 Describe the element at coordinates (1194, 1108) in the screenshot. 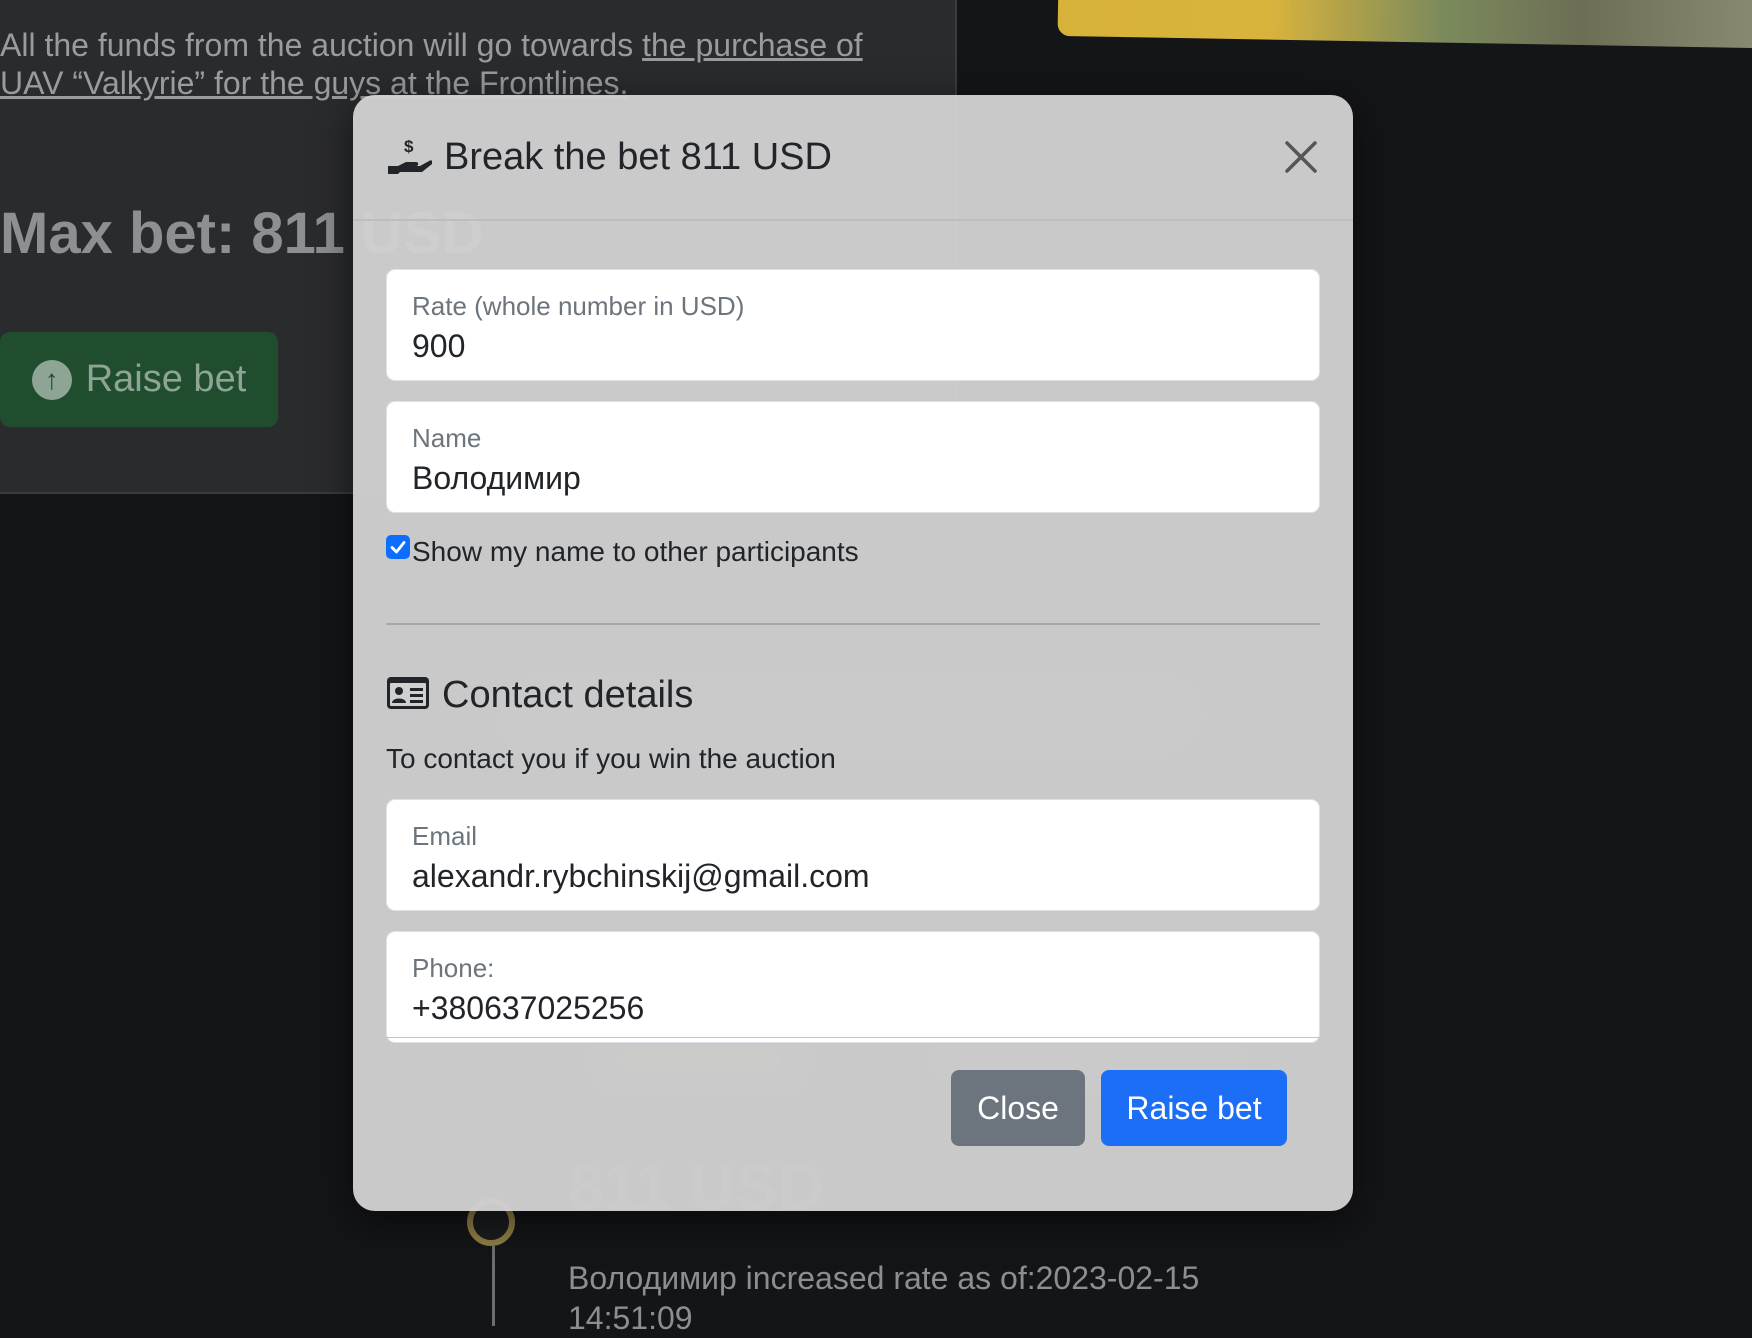

I see `raise-bet-button: Raise bet` at that location.